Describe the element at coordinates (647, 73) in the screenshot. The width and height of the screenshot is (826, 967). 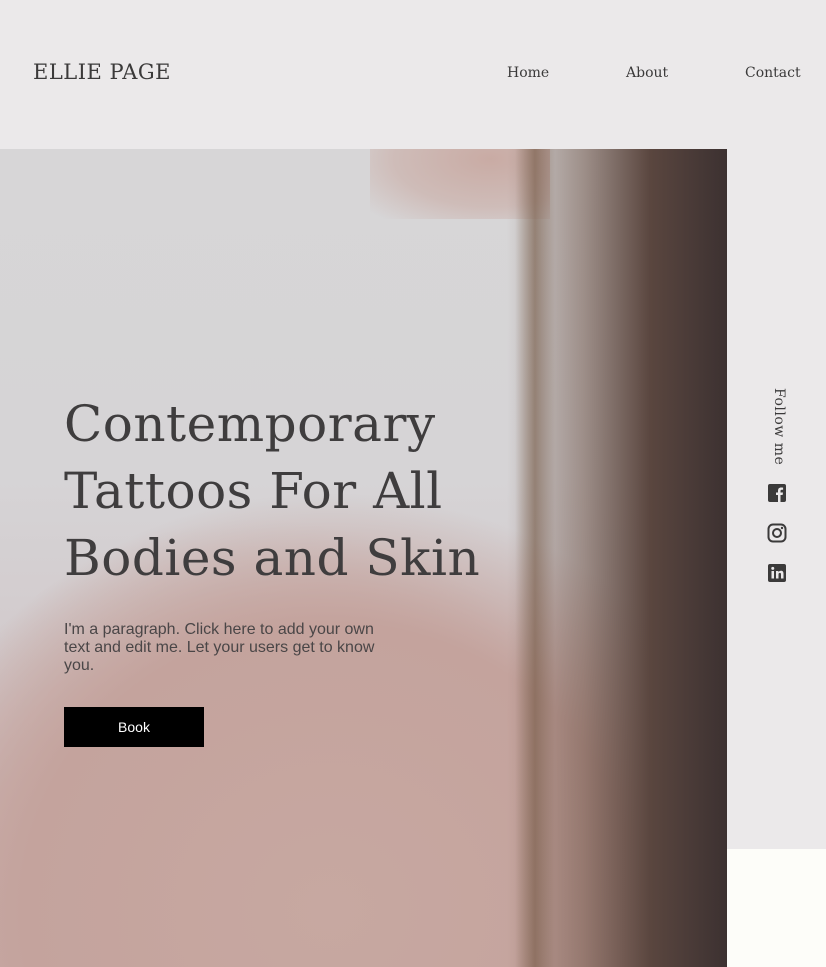
I see `nav-about-link: About` at that location.